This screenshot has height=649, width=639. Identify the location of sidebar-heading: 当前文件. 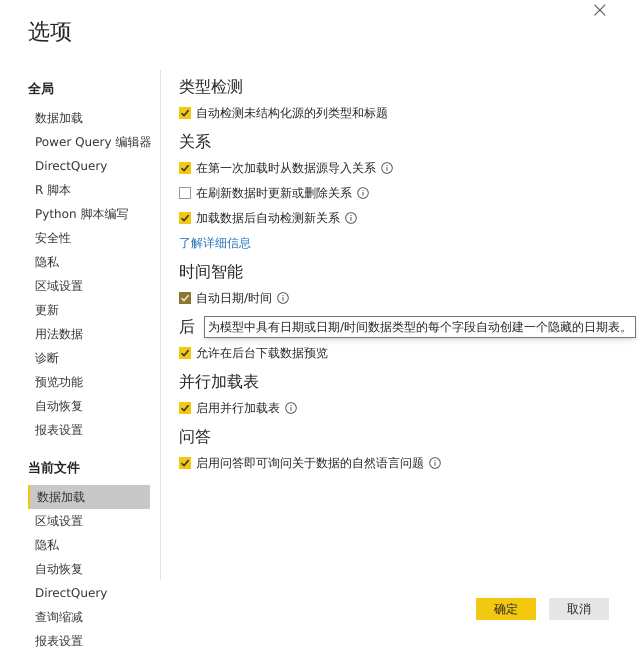
(54, 469).